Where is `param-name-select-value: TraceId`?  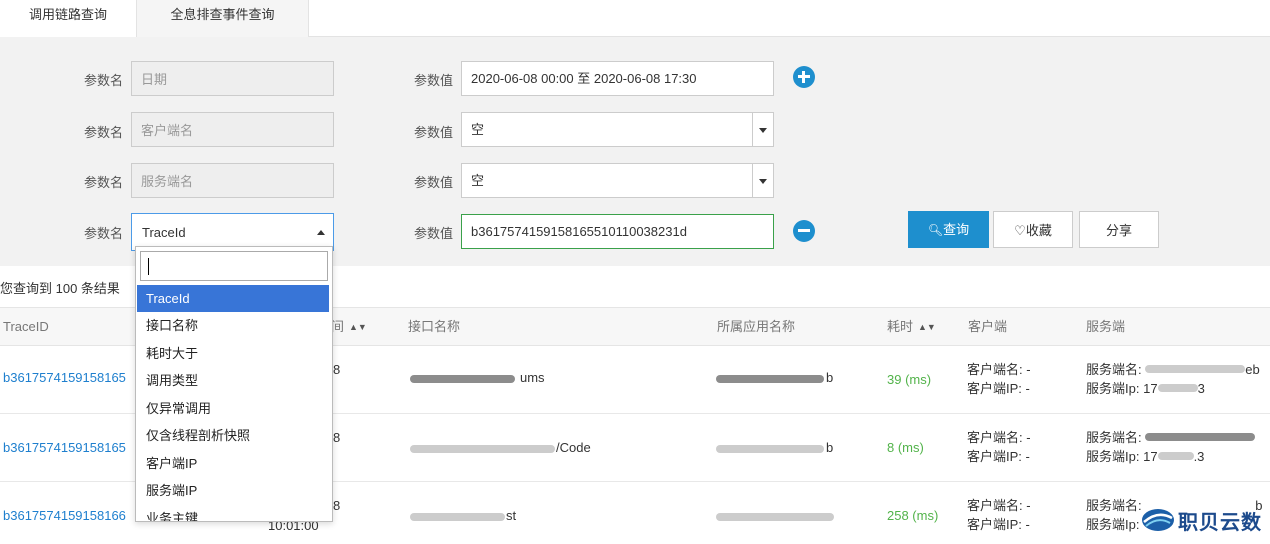 param-name-select-value: TraceId is located at coordinates (164, 232).